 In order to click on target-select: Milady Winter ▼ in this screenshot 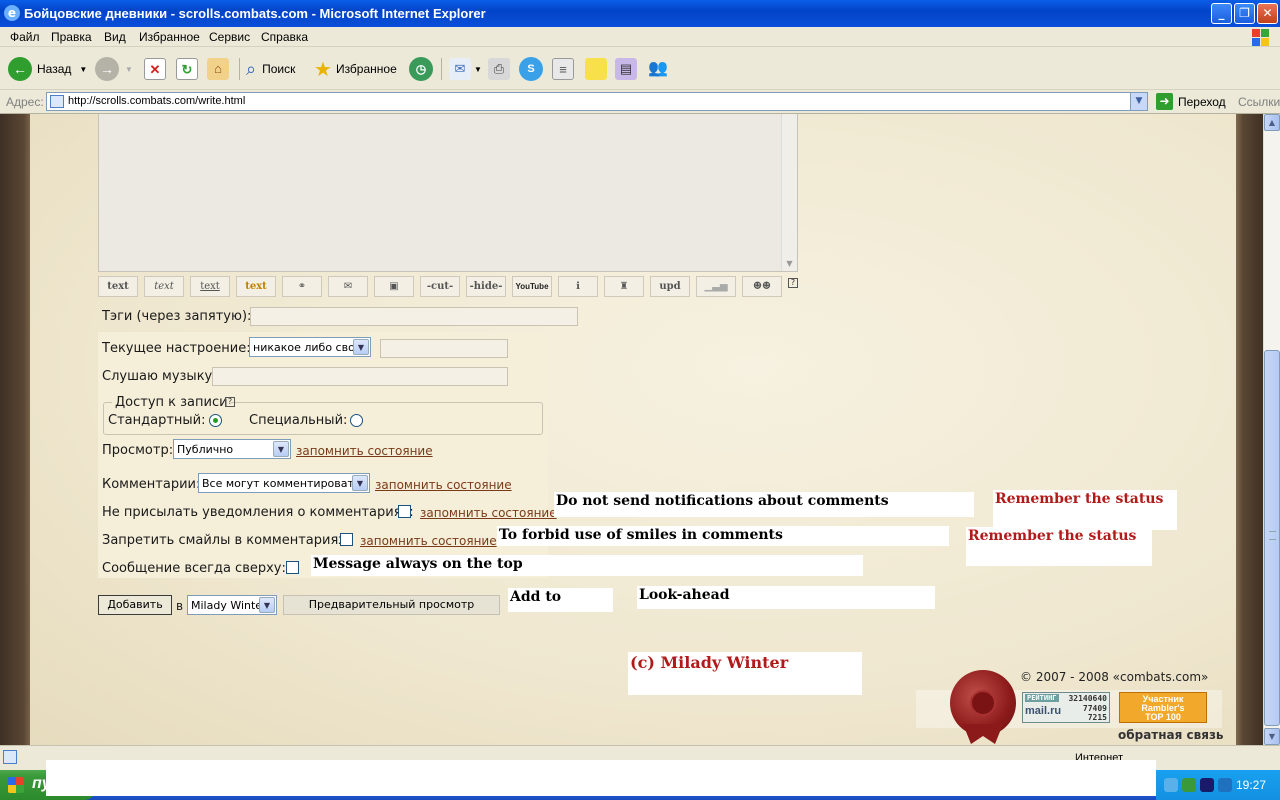, I will do `click(232, 605)`.